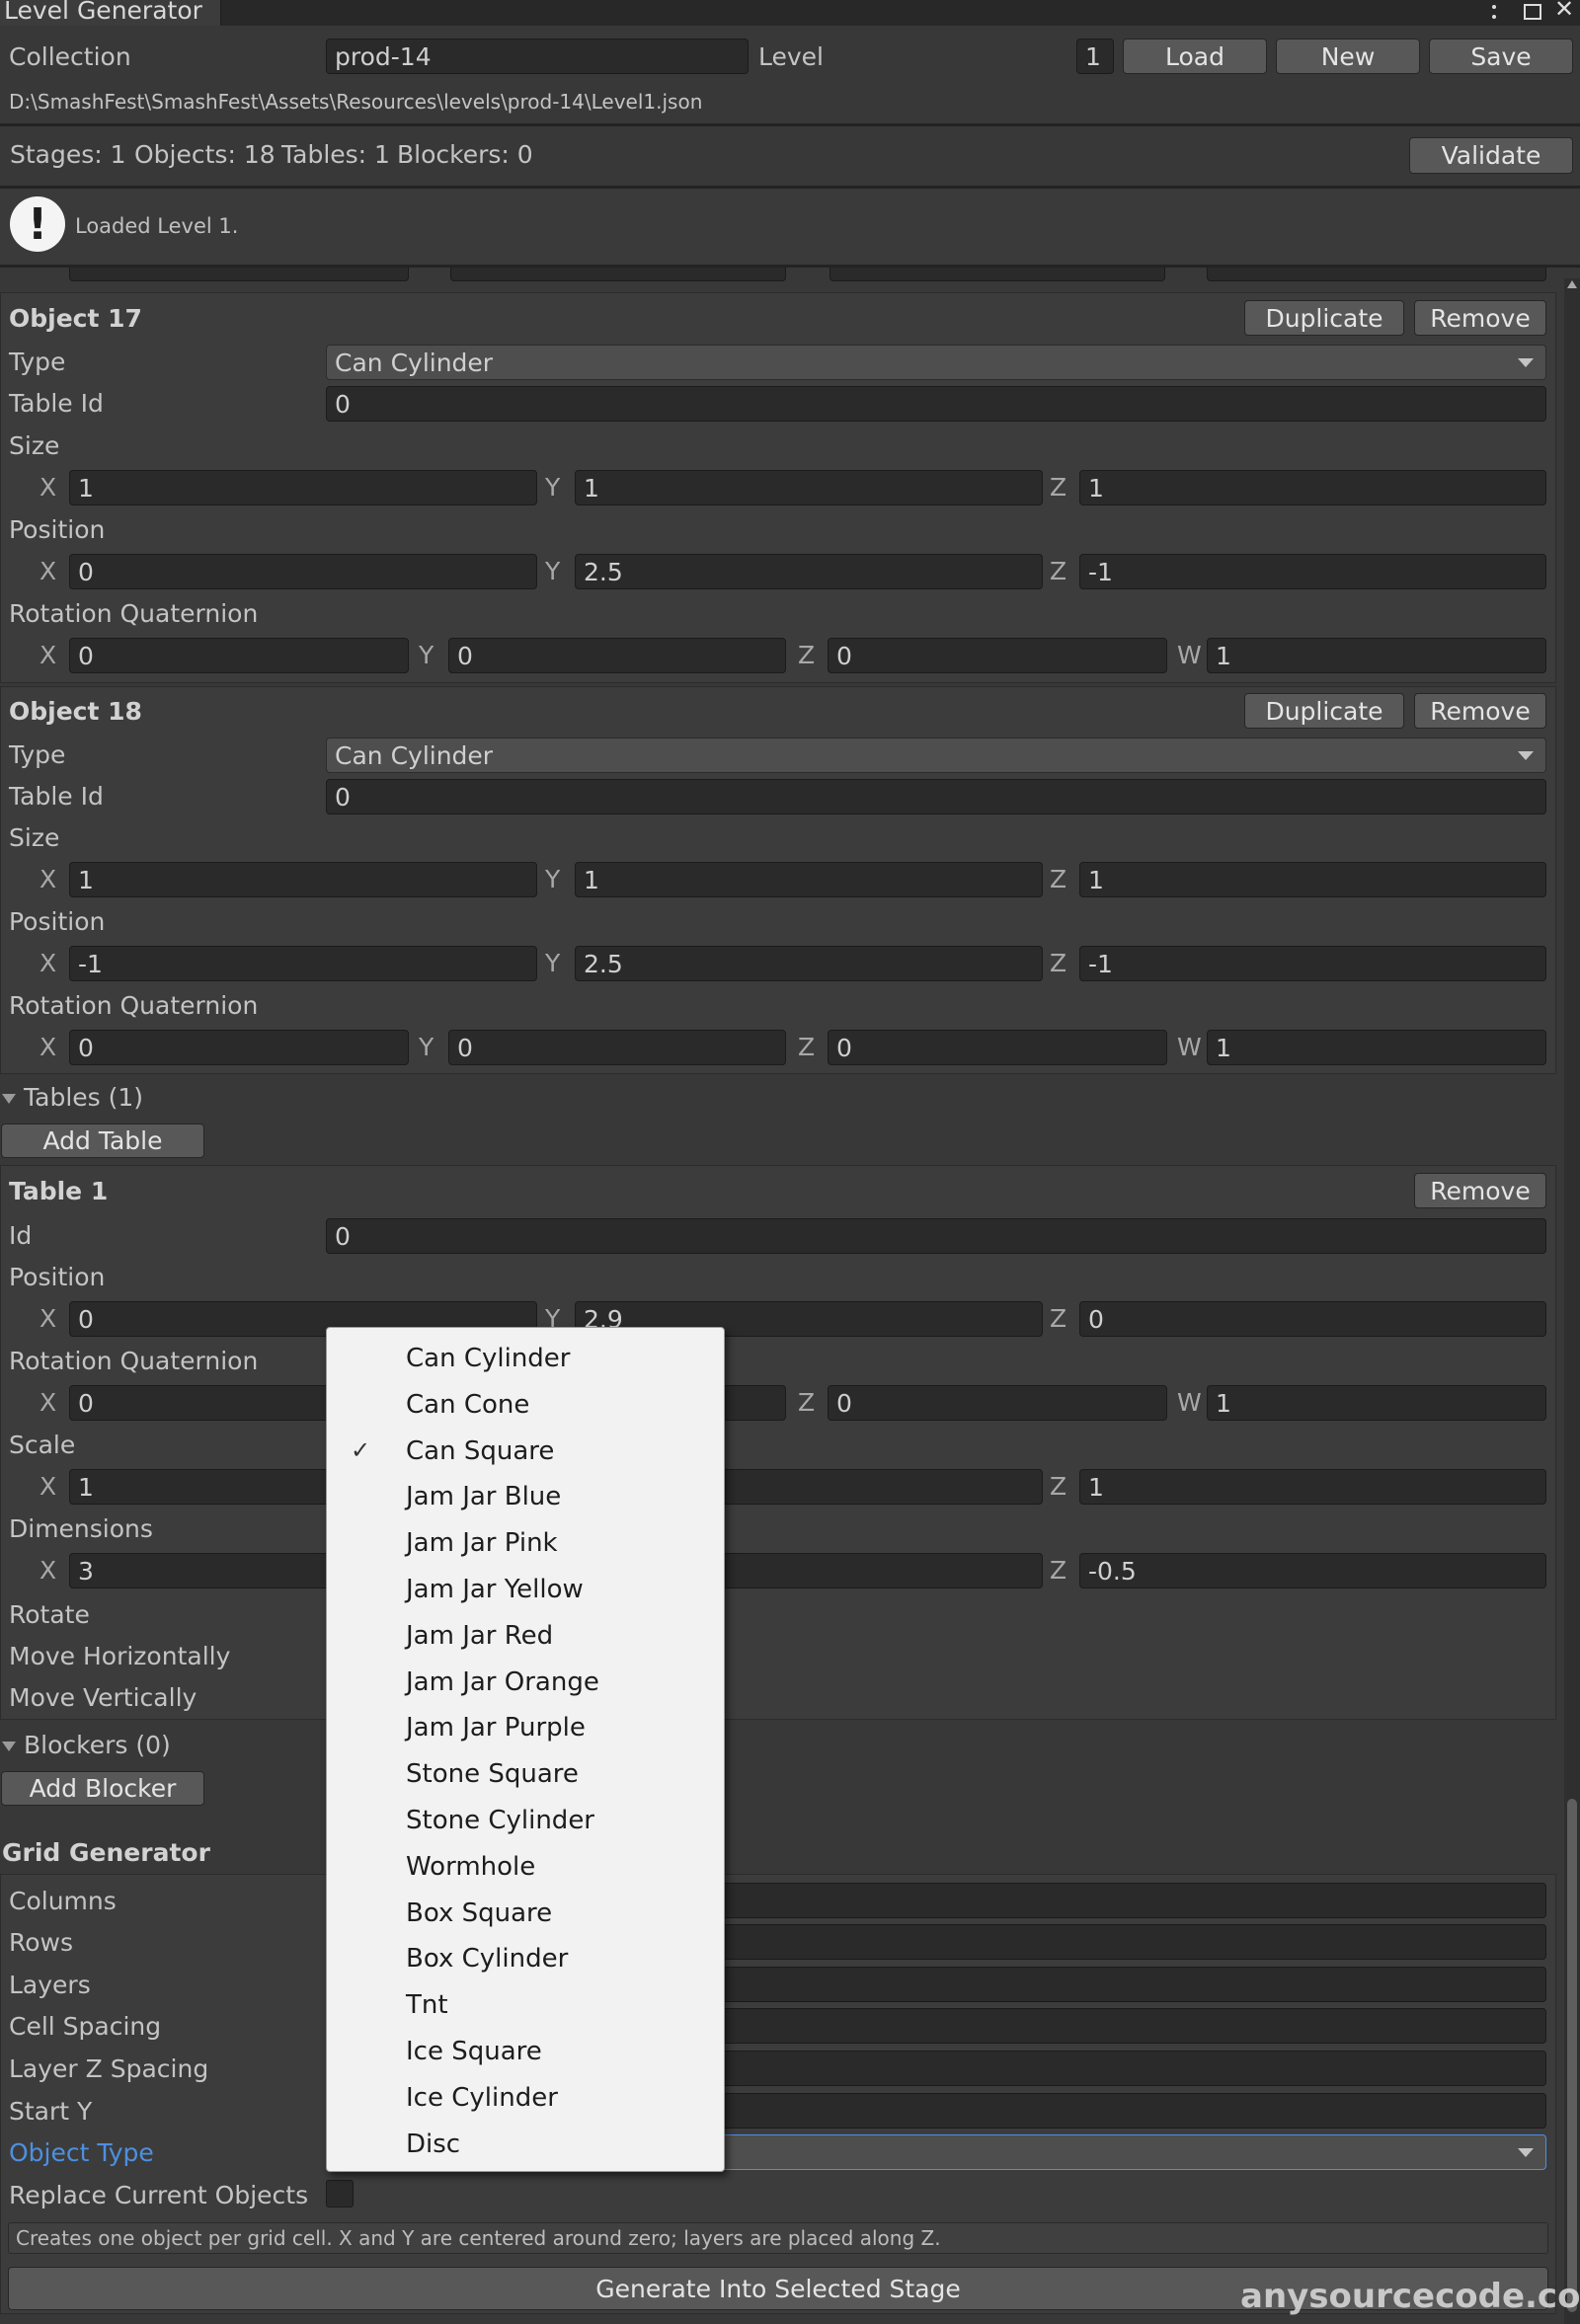 The width and height of the screenshot is (1580, 2324). I want to click on dropdown-option: Can Cone, so click(526, 1405).